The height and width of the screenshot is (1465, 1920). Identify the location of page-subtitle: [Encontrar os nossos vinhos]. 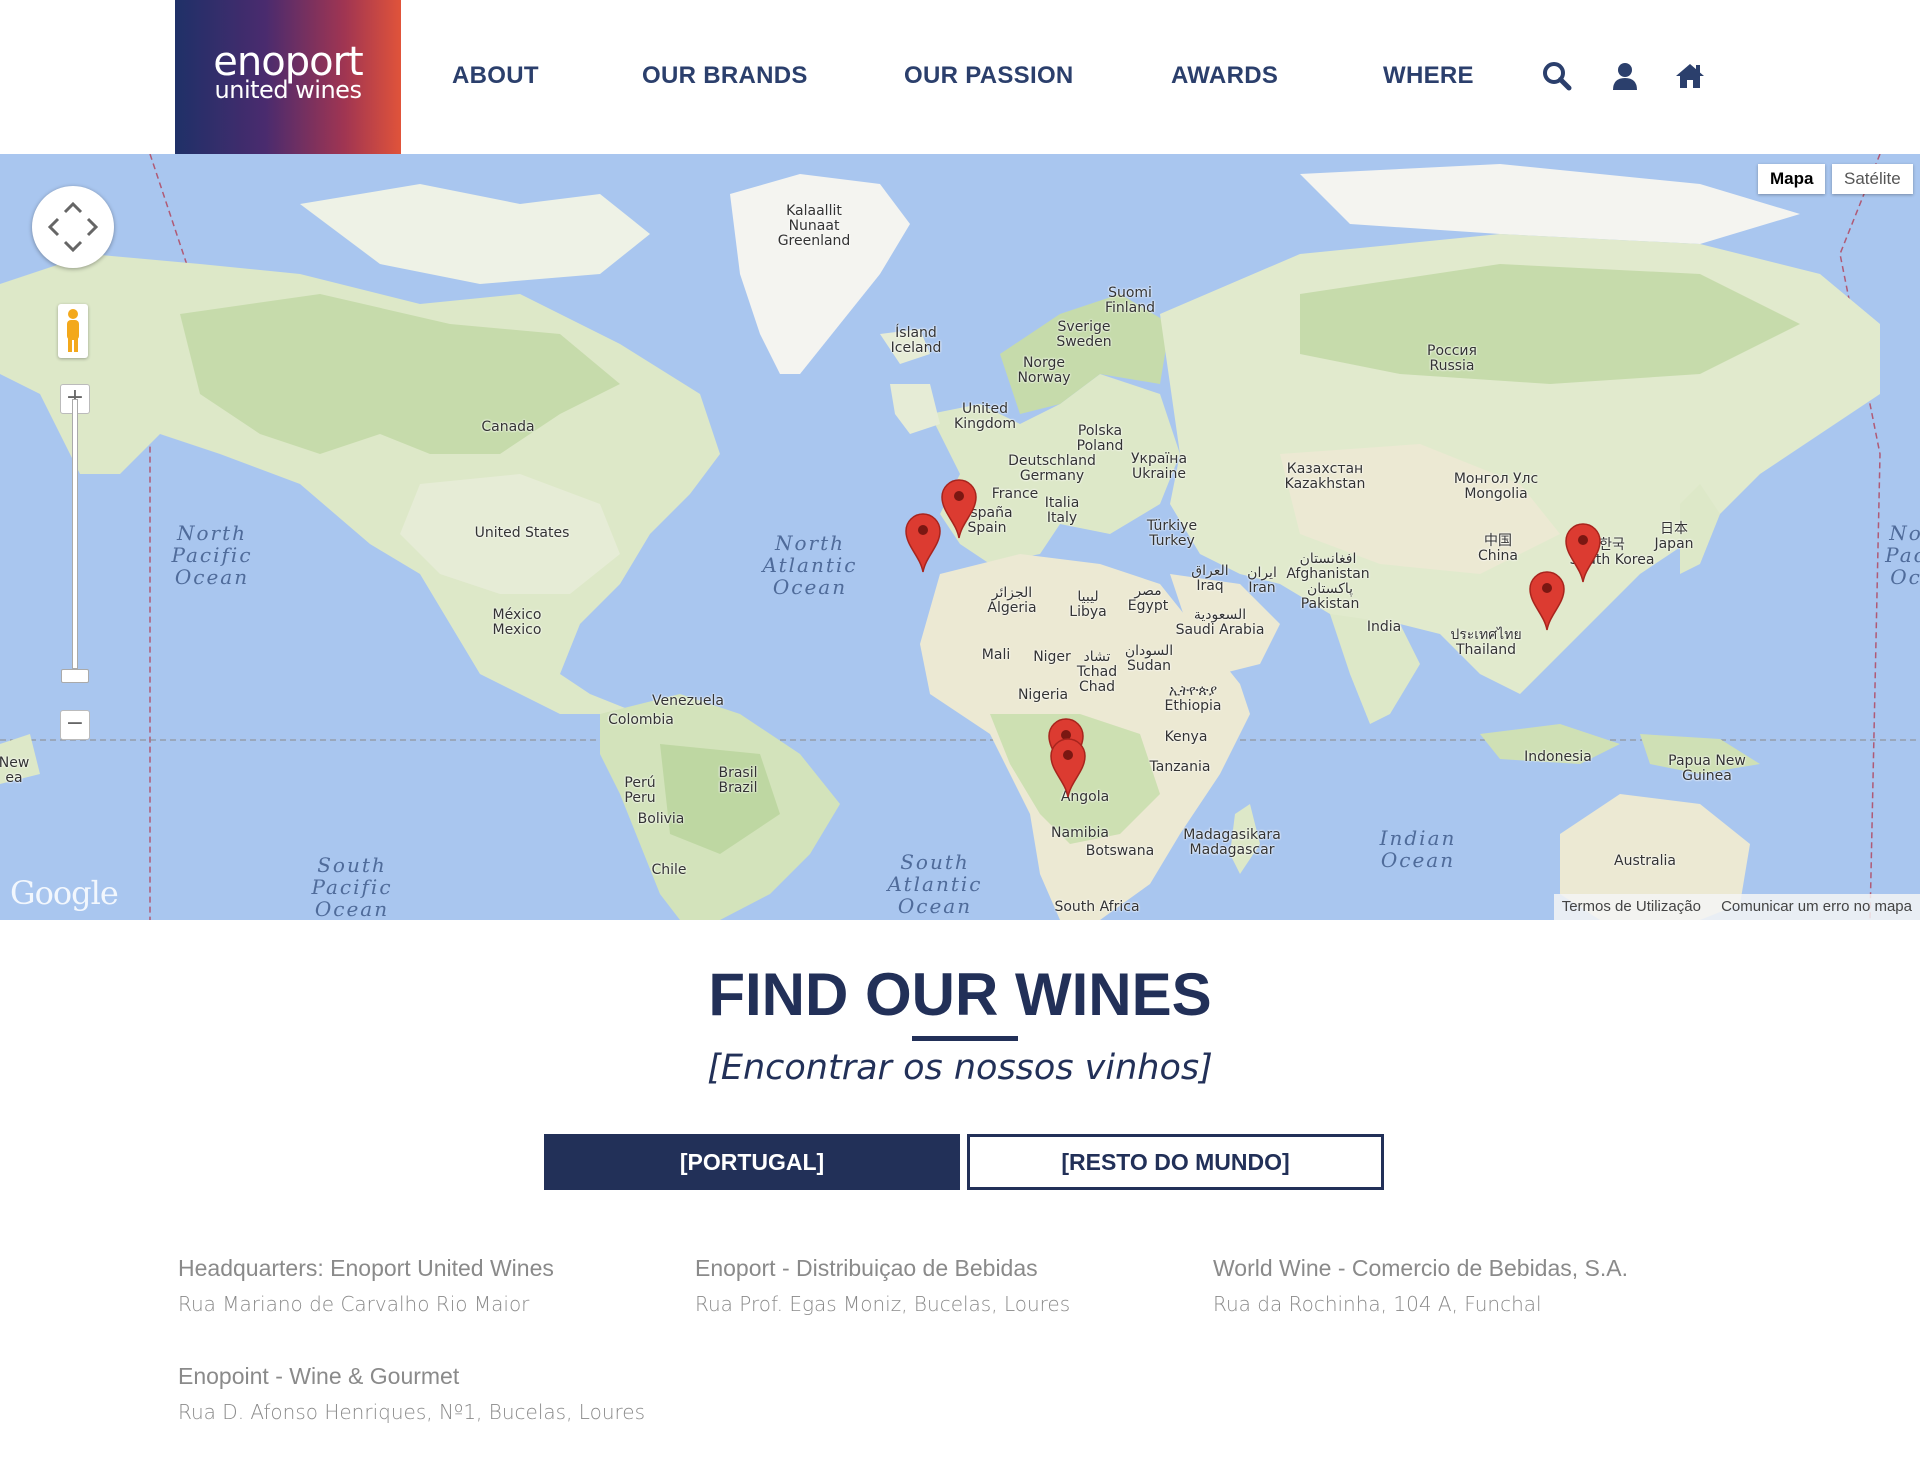
(960, 1068).